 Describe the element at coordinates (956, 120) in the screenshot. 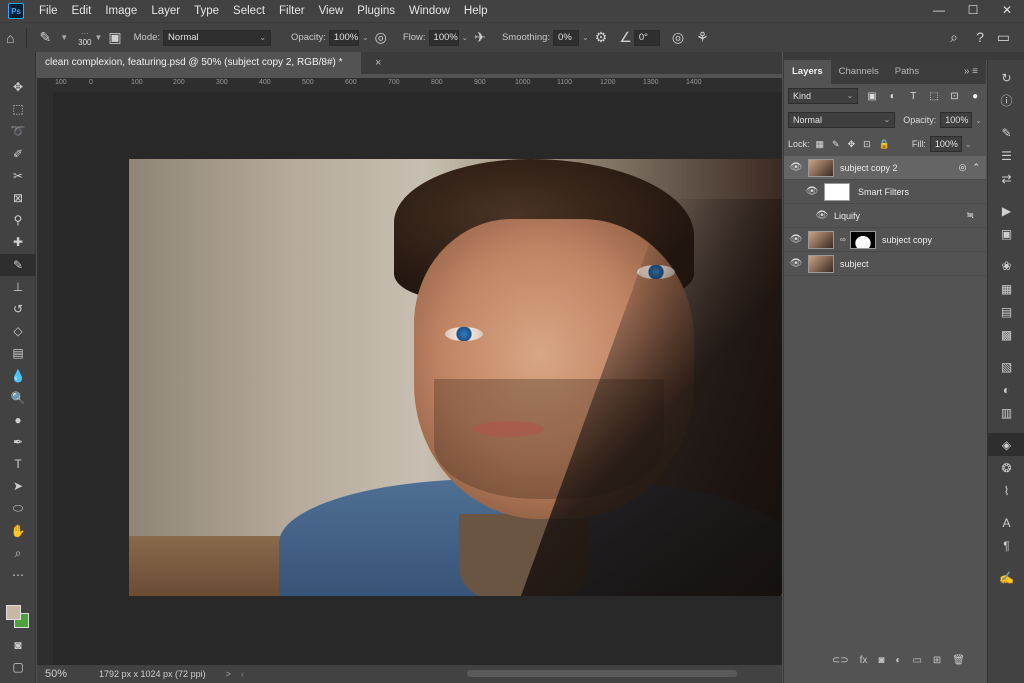

I see `layer-opacity-input: 100%` at that location.